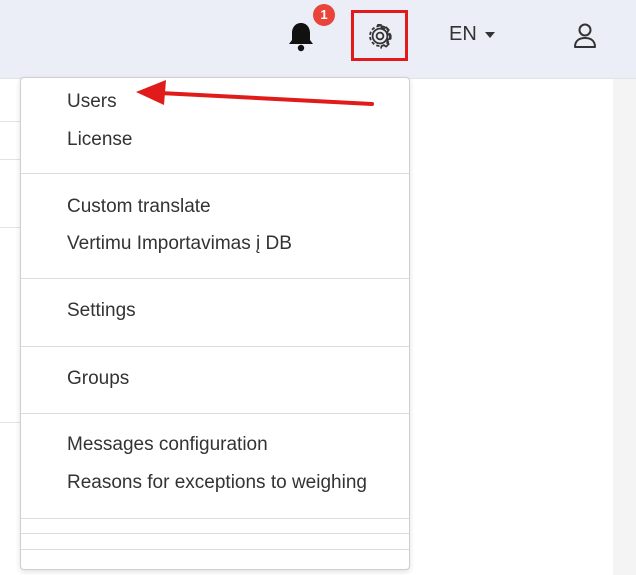 The width and height of the screenshot is (636, 575). What do you see at coordinates (92, 102) in the screenshot?
I see `menu-item-users: Users` at bounding box center [92, 102].